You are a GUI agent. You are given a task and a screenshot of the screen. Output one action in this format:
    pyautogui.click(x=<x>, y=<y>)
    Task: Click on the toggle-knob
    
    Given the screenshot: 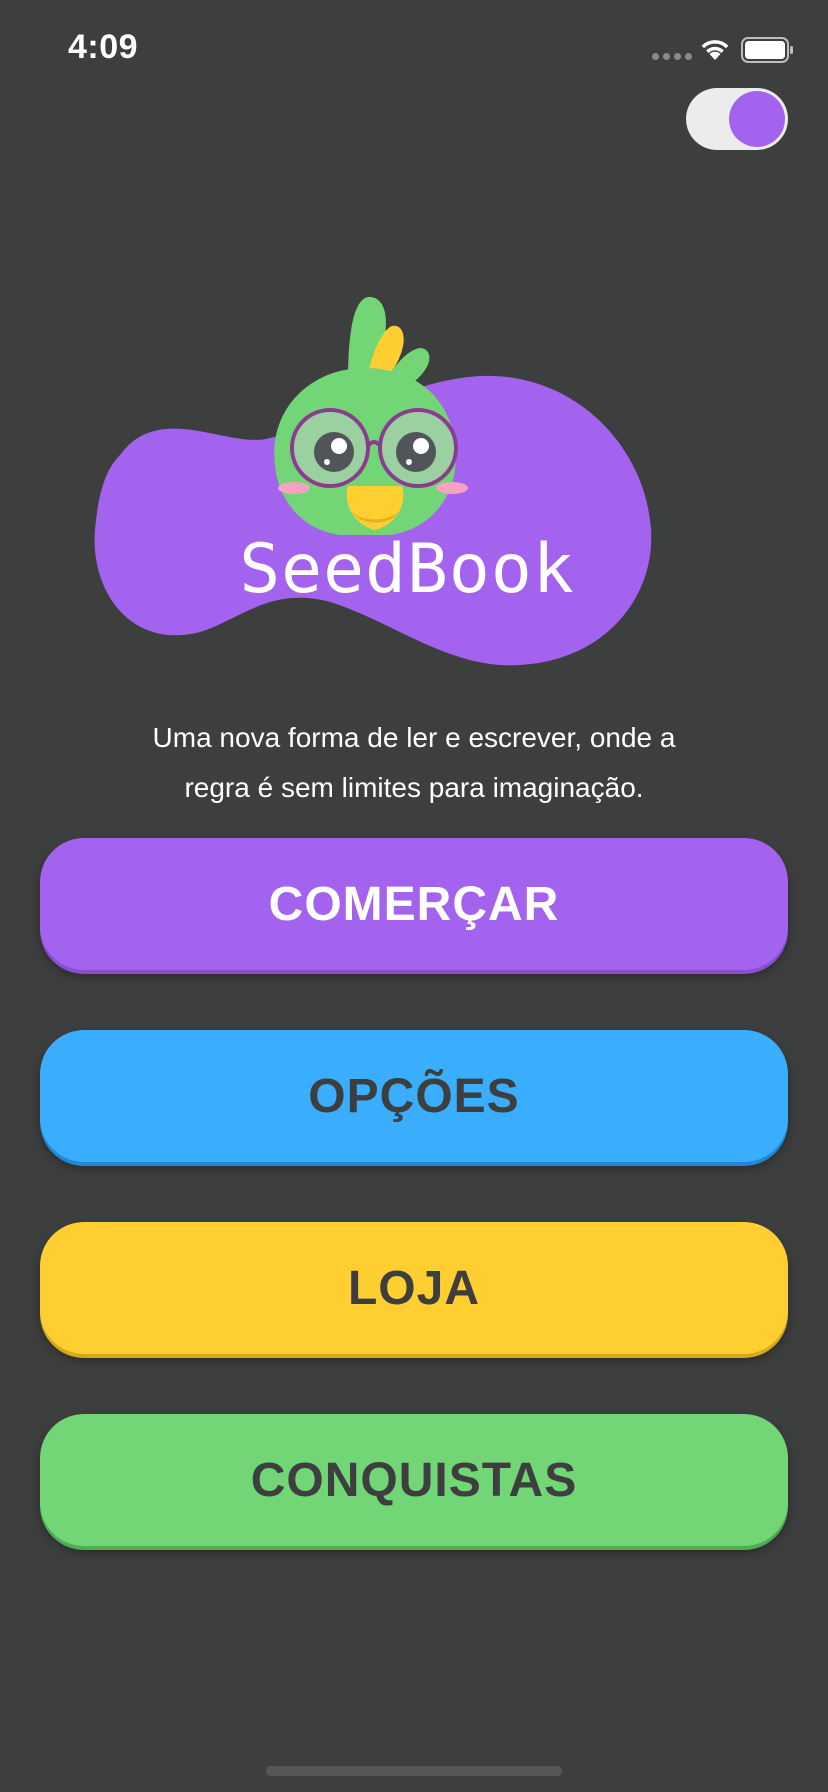 What is the action you would take?
    pyautogui.click(x=757, y=119)
    